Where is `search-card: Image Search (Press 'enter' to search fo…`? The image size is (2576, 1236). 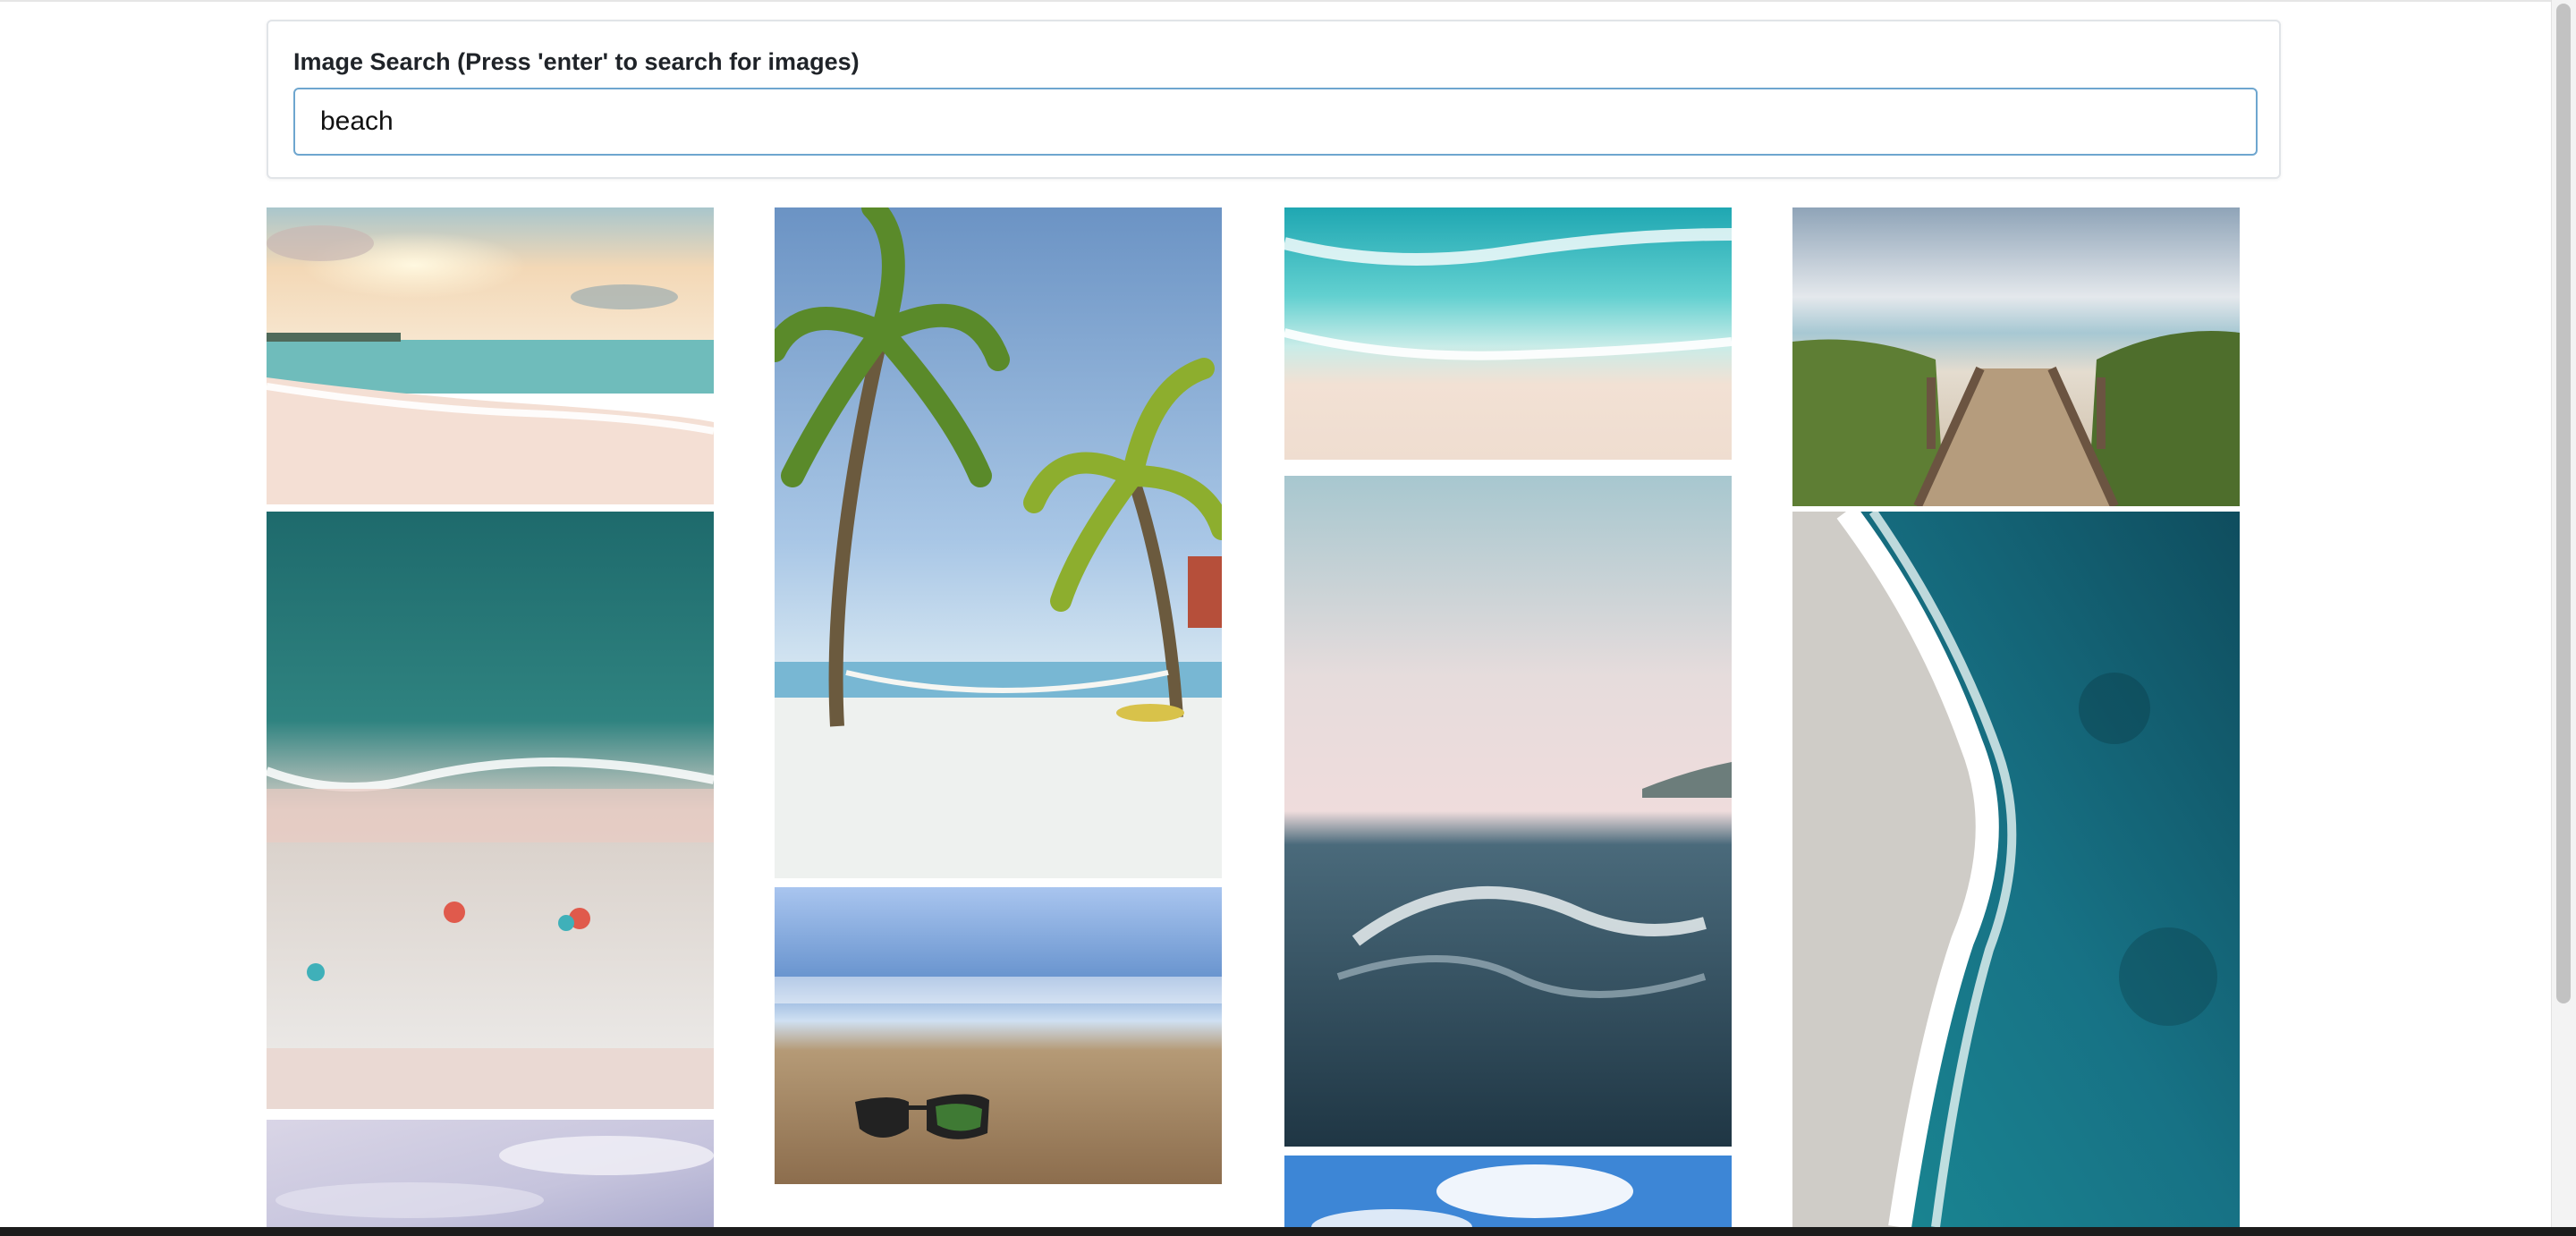 search-card: Image Search (Press 'enter' to search fo… is located at coordinates (1274, 99).